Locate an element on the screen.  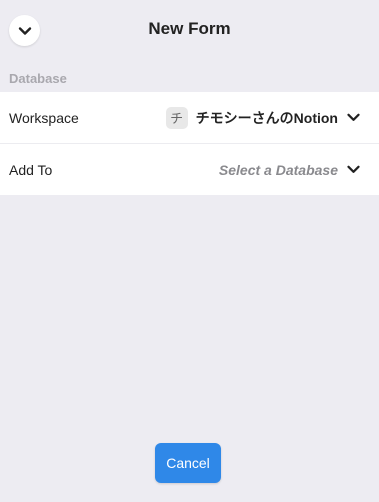
section-label-database: Database is located at coordinates (38, 78).